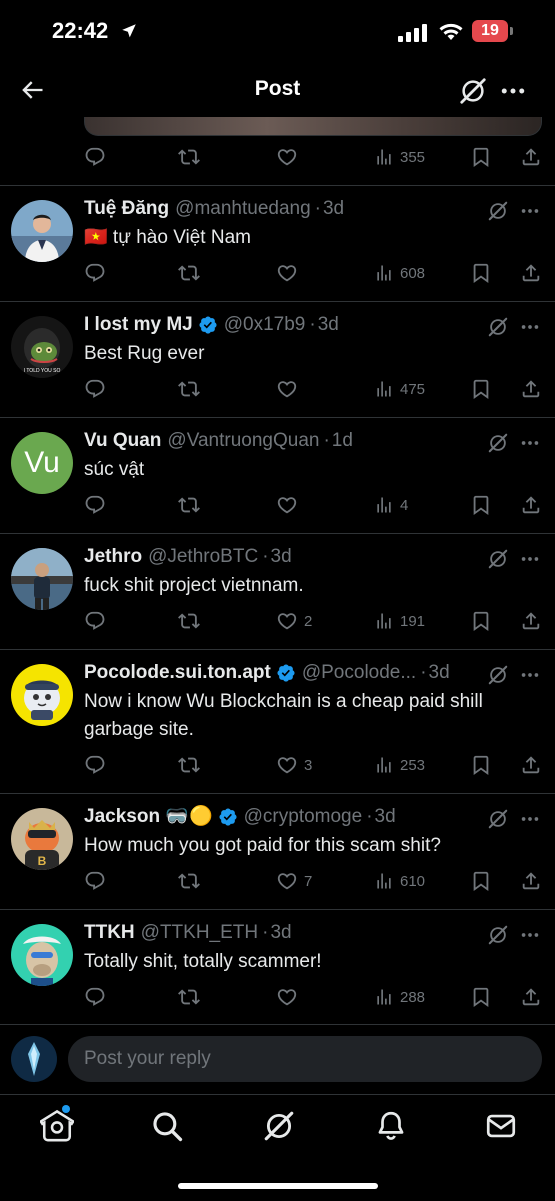 The height and width of the screenshot is (1201, 555). Describe the element at coordinates (148, 817) in the screenshot. I see `display-name: Jackson 🥽🟡` at that location.